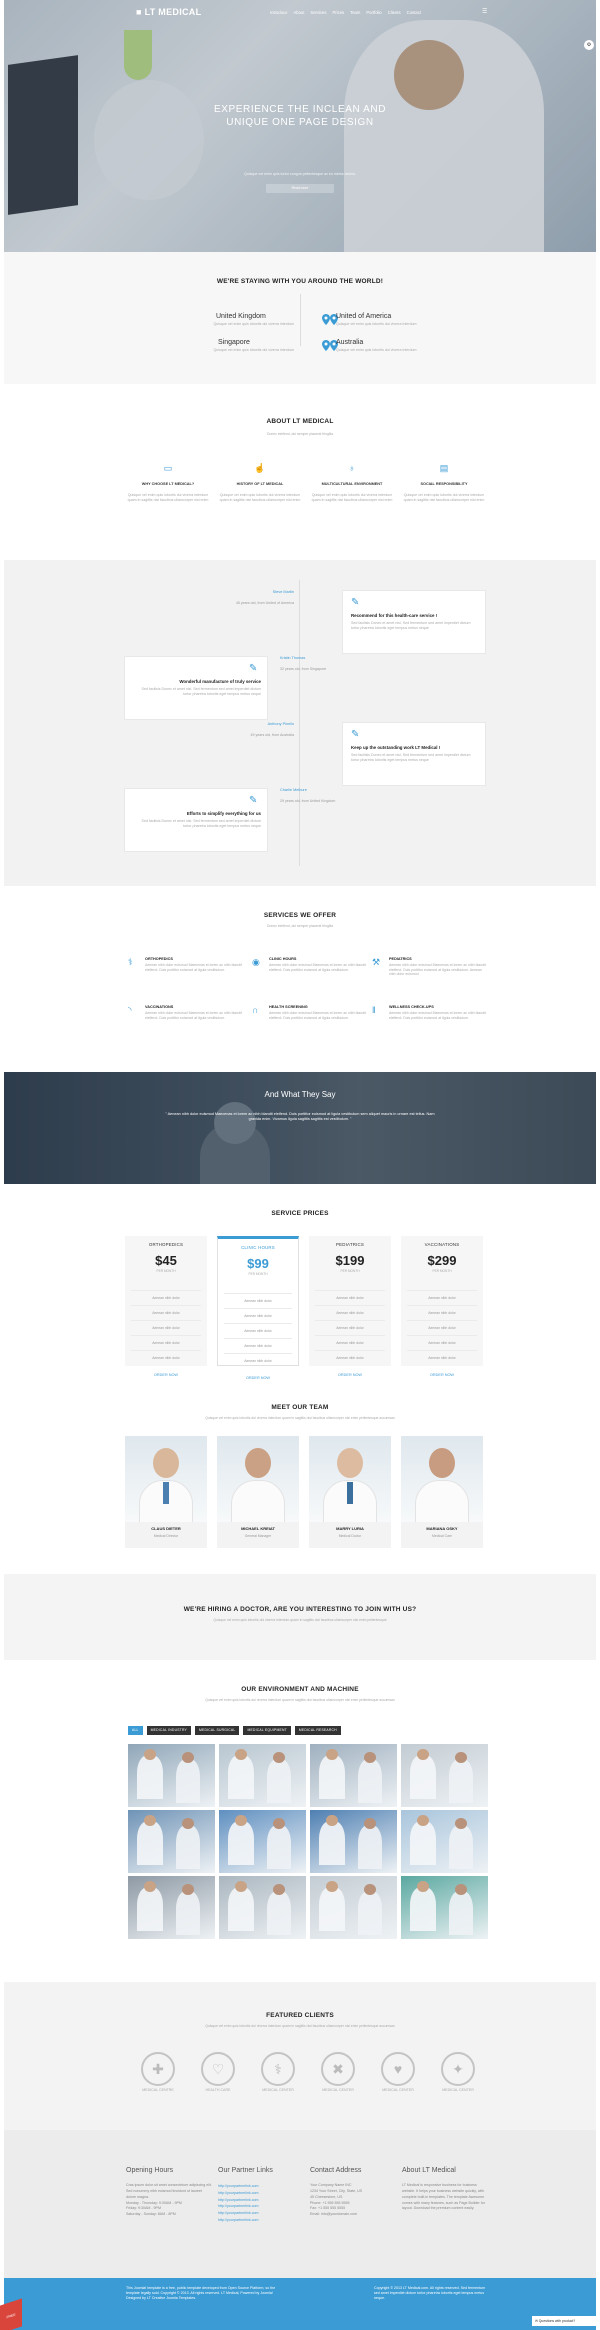  I want to click on team-member-card: MARIANA OSKY Medical Care, so click(442, 1492).